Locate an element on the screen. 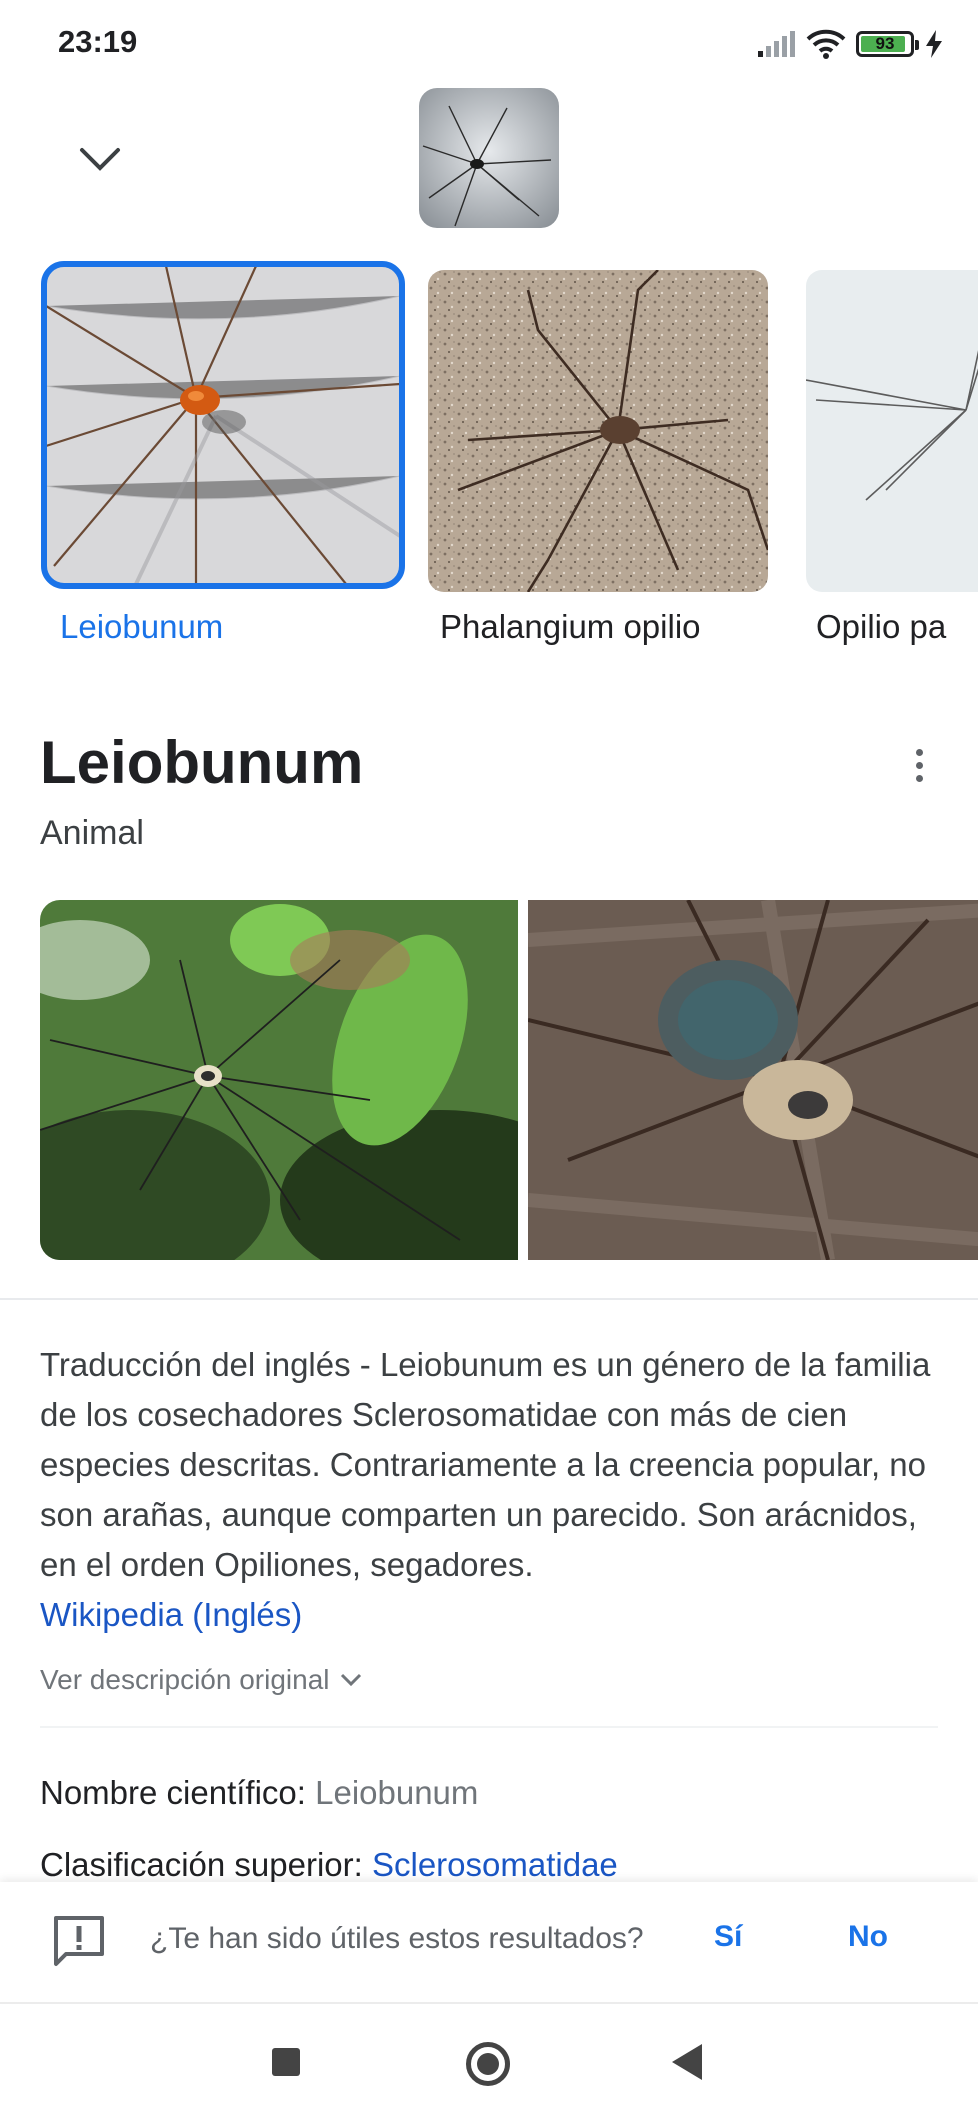 The image size is (978, 2121). home-icon is located at coordinates (488, 2064).